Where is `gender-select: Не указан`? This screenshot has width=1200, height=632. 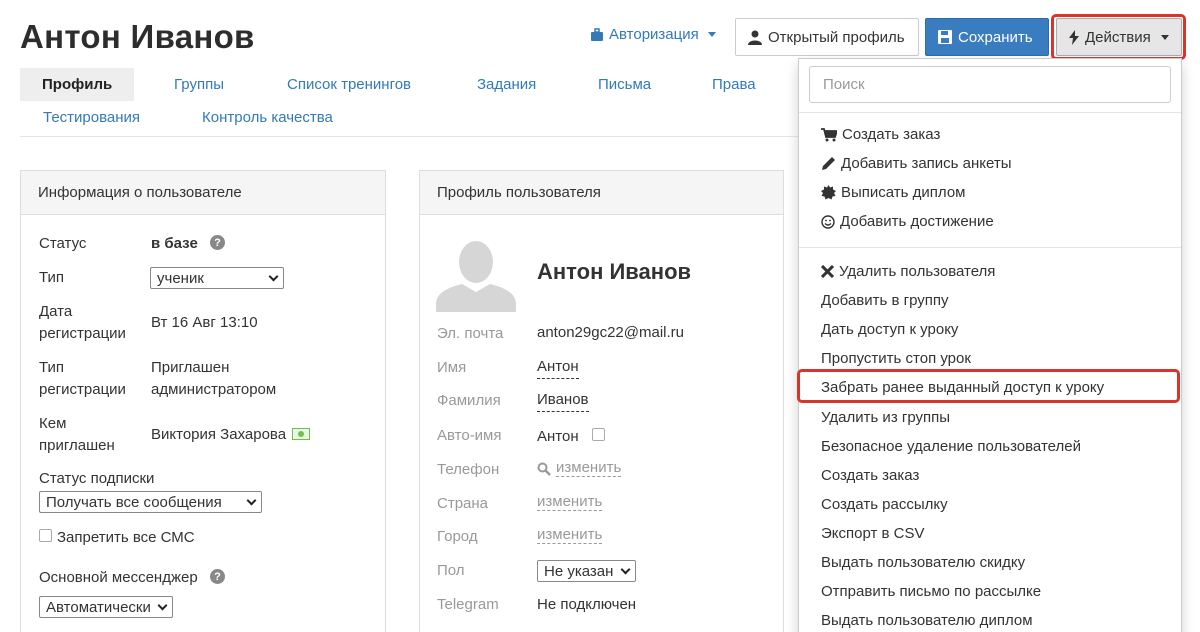 gender-select: Не указан is located at coordinates (586, 571).